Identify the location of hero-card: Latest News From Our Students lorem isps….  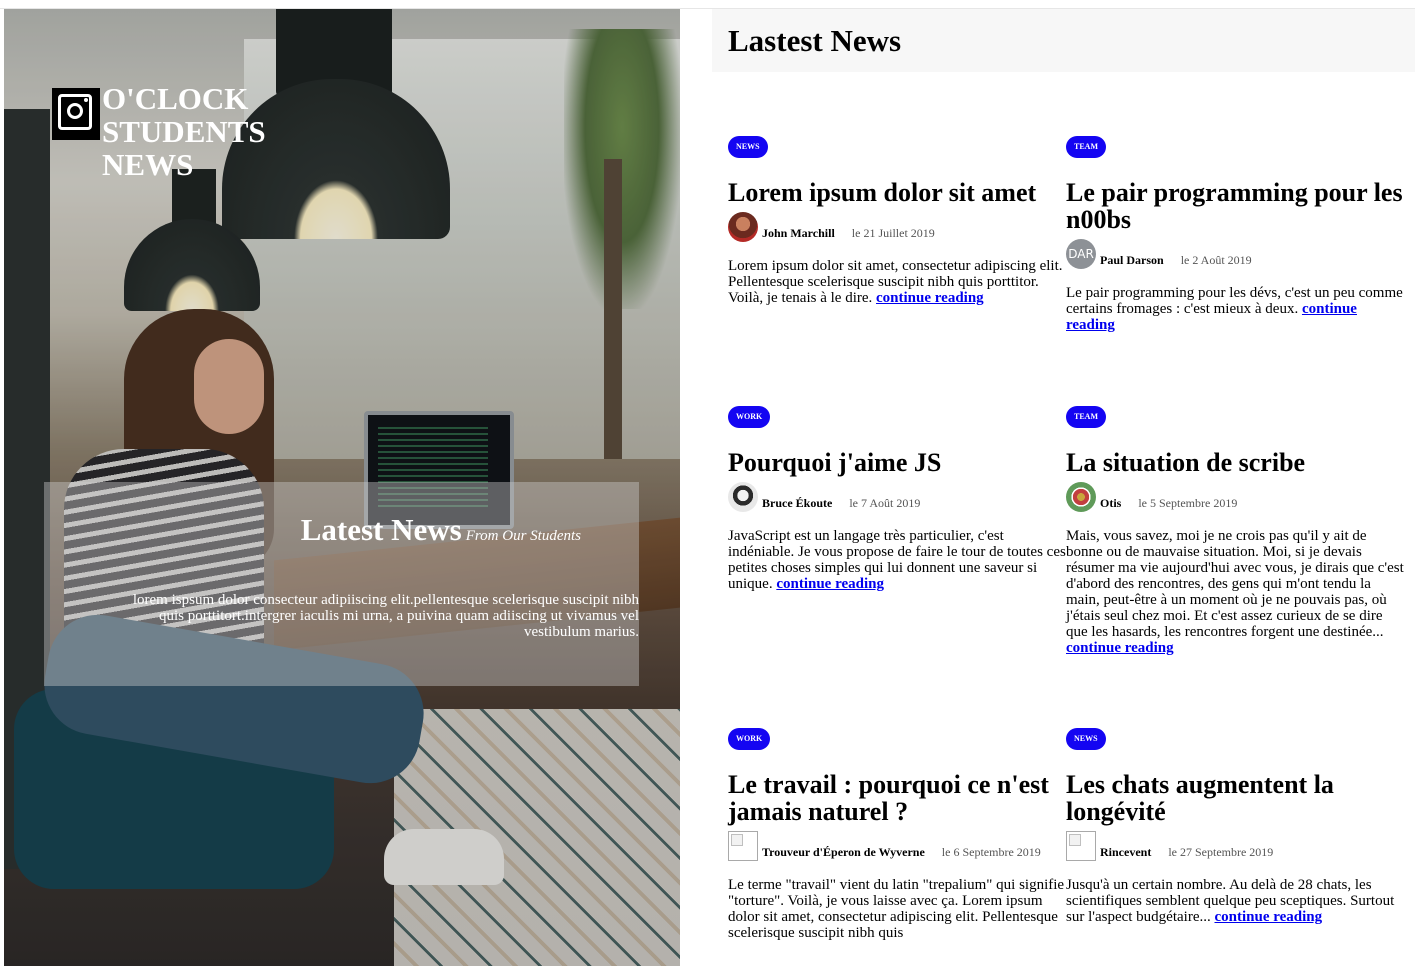
(341, 584).